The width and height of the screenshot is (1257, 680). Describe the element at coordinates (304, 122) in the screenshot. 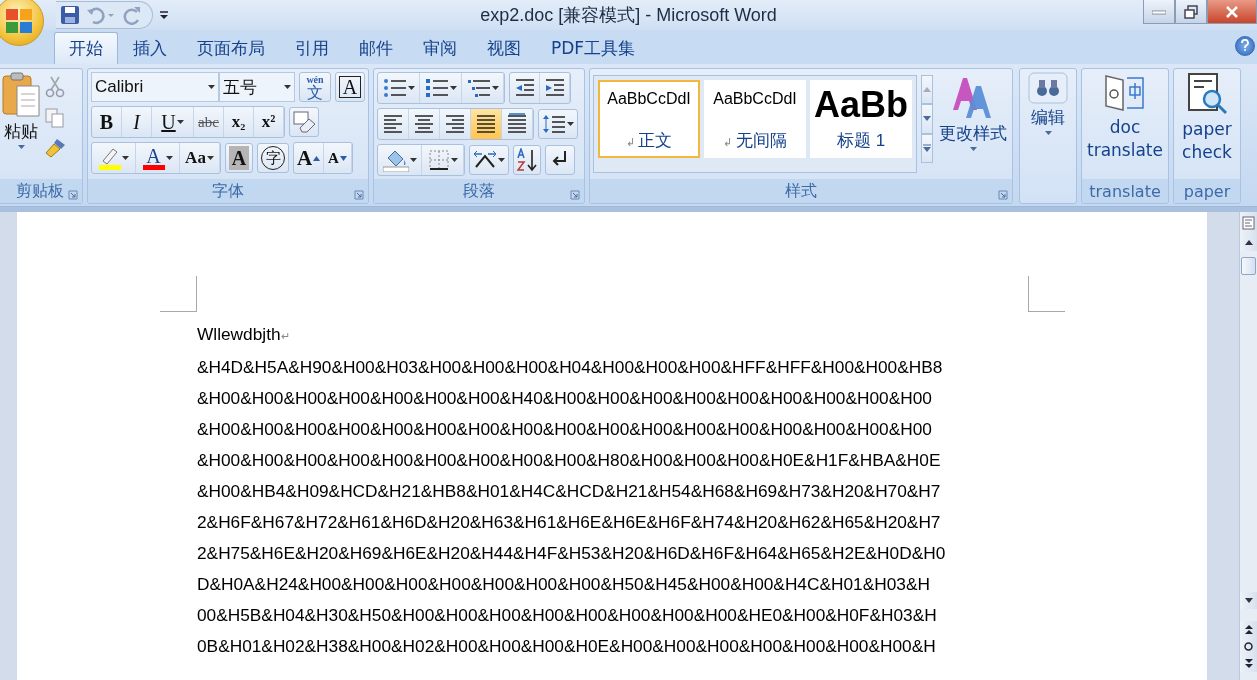

I see `clear-formatting-button` at that location.